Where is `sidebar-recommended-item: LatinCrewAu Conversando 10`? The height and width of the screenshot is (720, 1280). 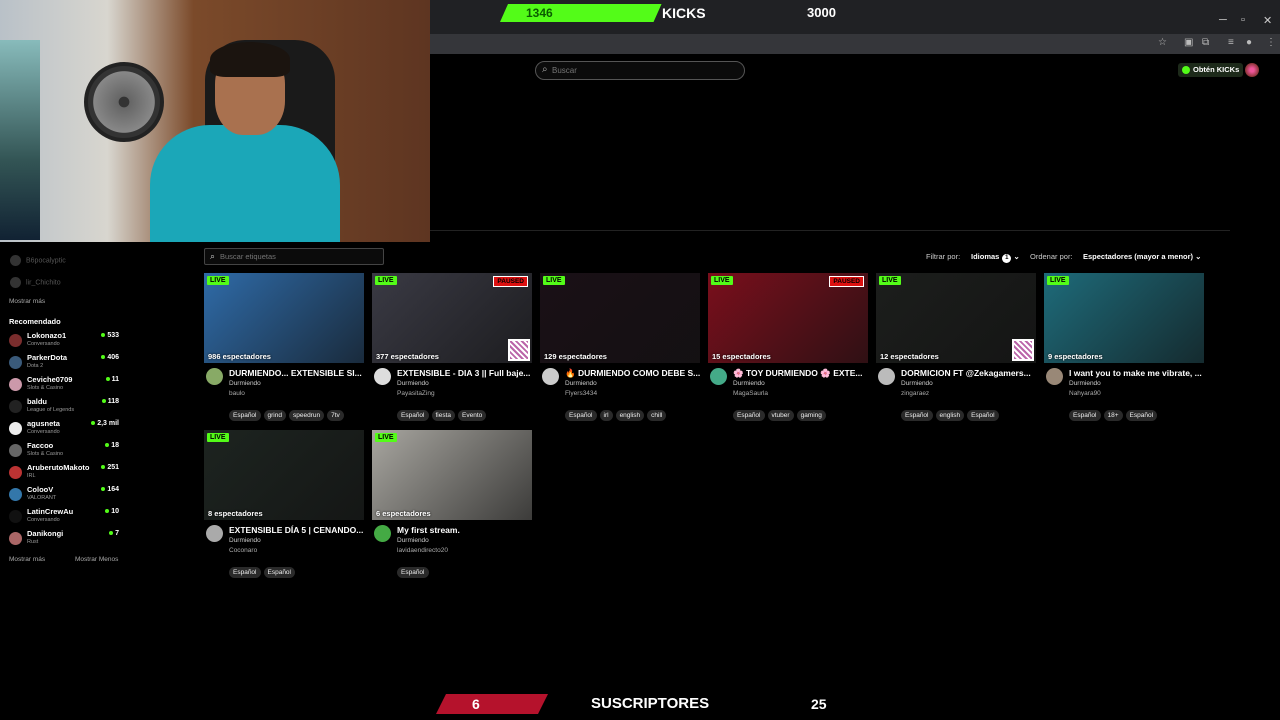
sidebar-recommended-item: LatinCrewAu Conversando 10 is located at coordinates (65, 517).